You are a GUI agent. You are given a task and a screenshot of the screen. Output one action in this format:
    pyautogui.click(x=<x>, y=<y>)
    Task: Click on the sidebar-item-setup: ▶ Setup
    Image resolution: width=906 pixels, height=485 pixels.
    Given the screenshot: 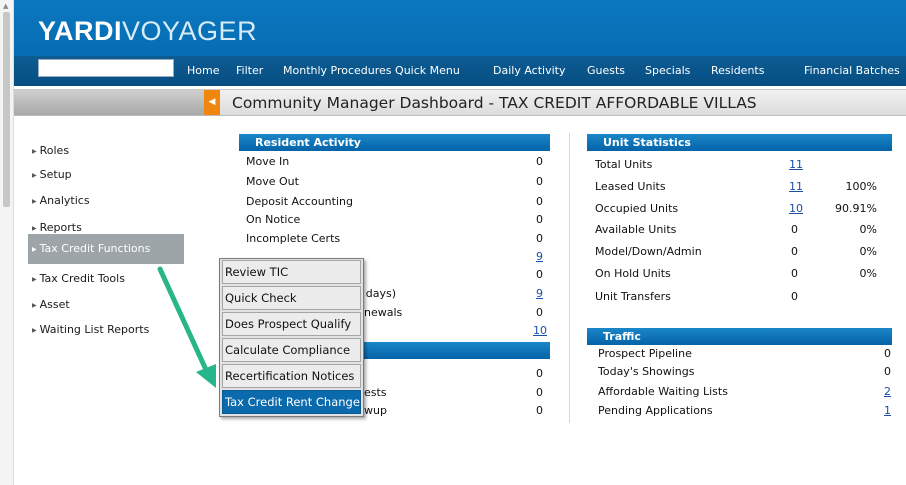 What is the action you would take?
    pyautogui.click(x=51, y=175)
    